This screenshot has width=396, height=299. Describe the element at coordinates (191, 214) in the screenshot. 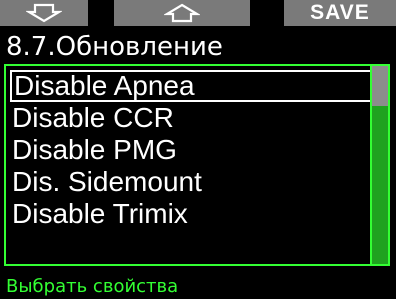

I see `menu-item-disable-trimix: Disable Trimix` at that location.